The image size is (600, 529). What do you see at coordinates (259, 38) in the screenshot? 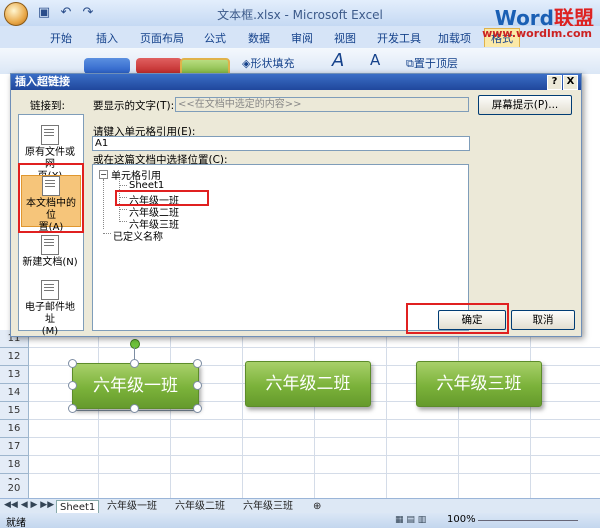
I see `tab-data: 数据` at bounding box center [259, 38].